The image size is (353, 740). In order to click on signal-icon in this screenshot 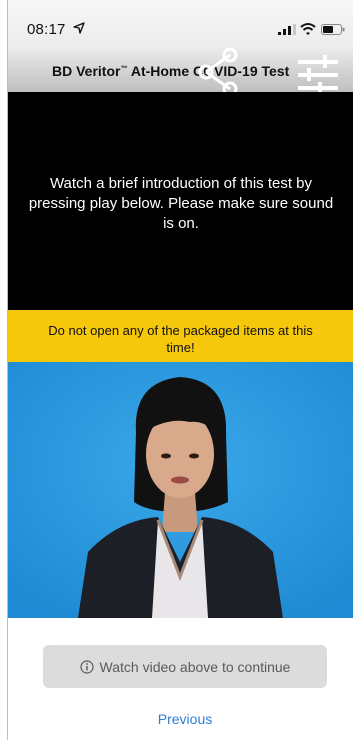, I will do `click(287, 29)`.